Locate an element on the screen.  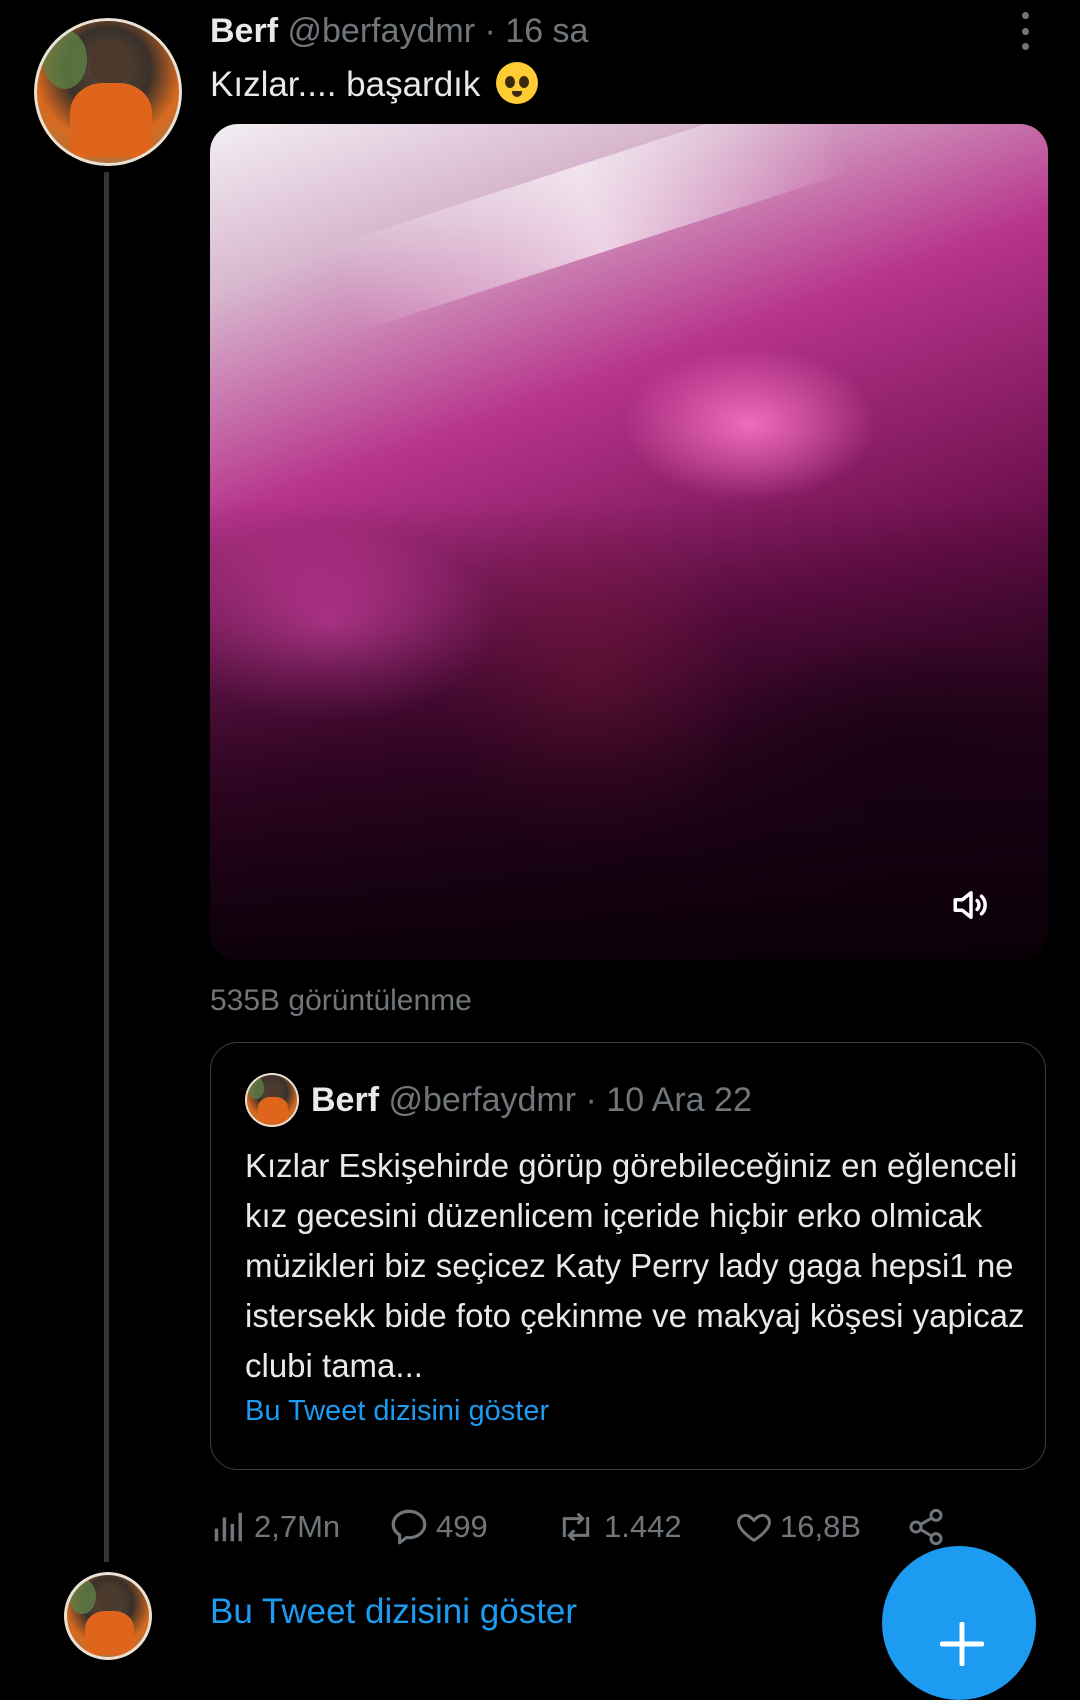
quoted-user-handle: @berfaydmr is located at coordinates (482, 1100).